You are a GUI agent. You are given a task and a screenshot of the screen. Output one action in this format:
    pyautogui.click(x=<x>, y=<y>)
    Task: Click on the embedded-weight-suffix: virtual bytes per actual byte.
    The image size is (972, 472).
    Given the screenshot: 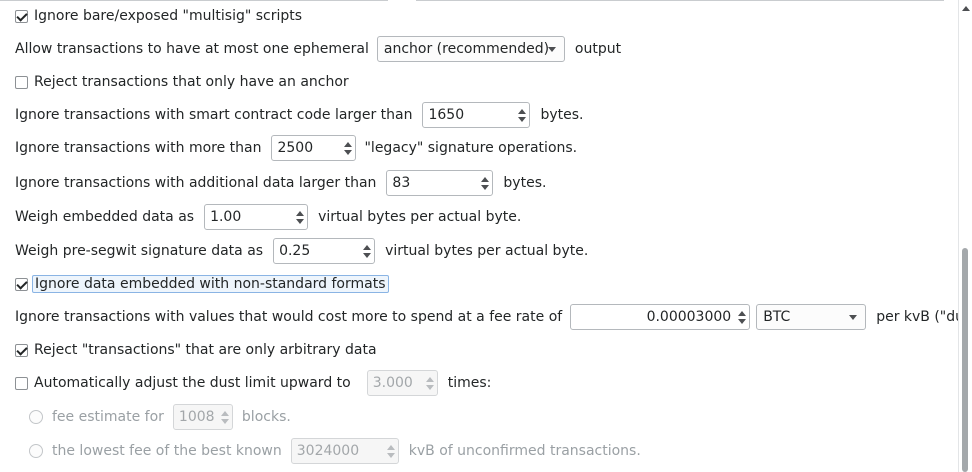 What is the action you would take?
    pyautogui.click(x=420, y=217)
    